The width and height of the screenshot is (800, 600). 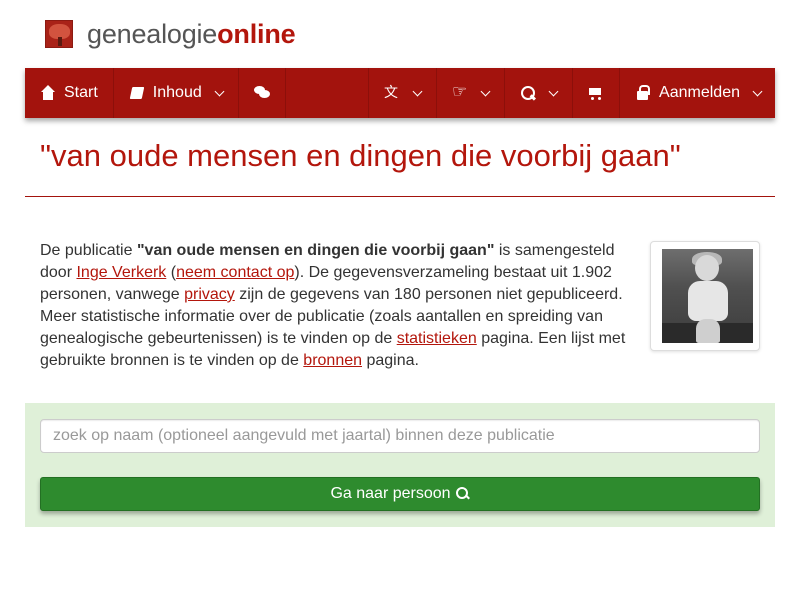 What do you see at coordinates (235, 272) in the screenshot?
I see `contact-link: neem contact op` at bounding box center [235, 272].